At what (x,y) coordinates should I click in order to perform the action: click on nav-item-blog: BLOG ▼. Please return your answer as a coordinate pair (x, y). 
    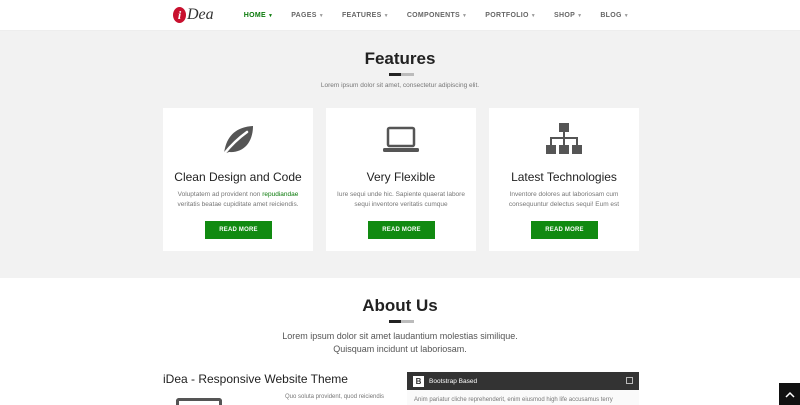
    Looking at the image, I should click on (614, 15).